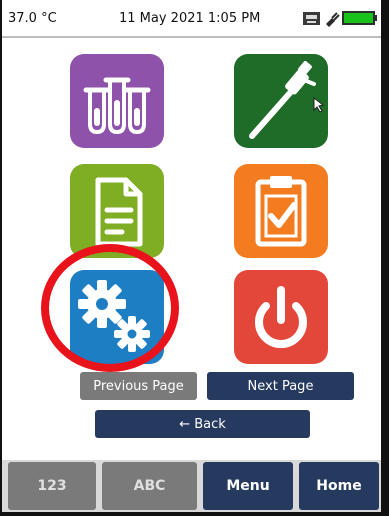  I want to click on status-icons, so click(340, 18).